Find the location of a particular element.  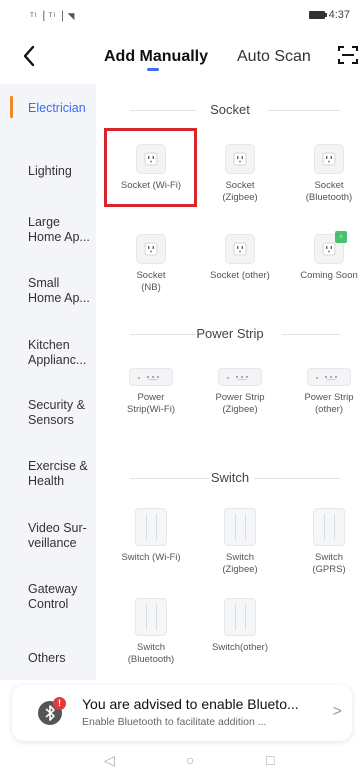

device-label: Switch (GPRS) is located at coordinates (329, 563).